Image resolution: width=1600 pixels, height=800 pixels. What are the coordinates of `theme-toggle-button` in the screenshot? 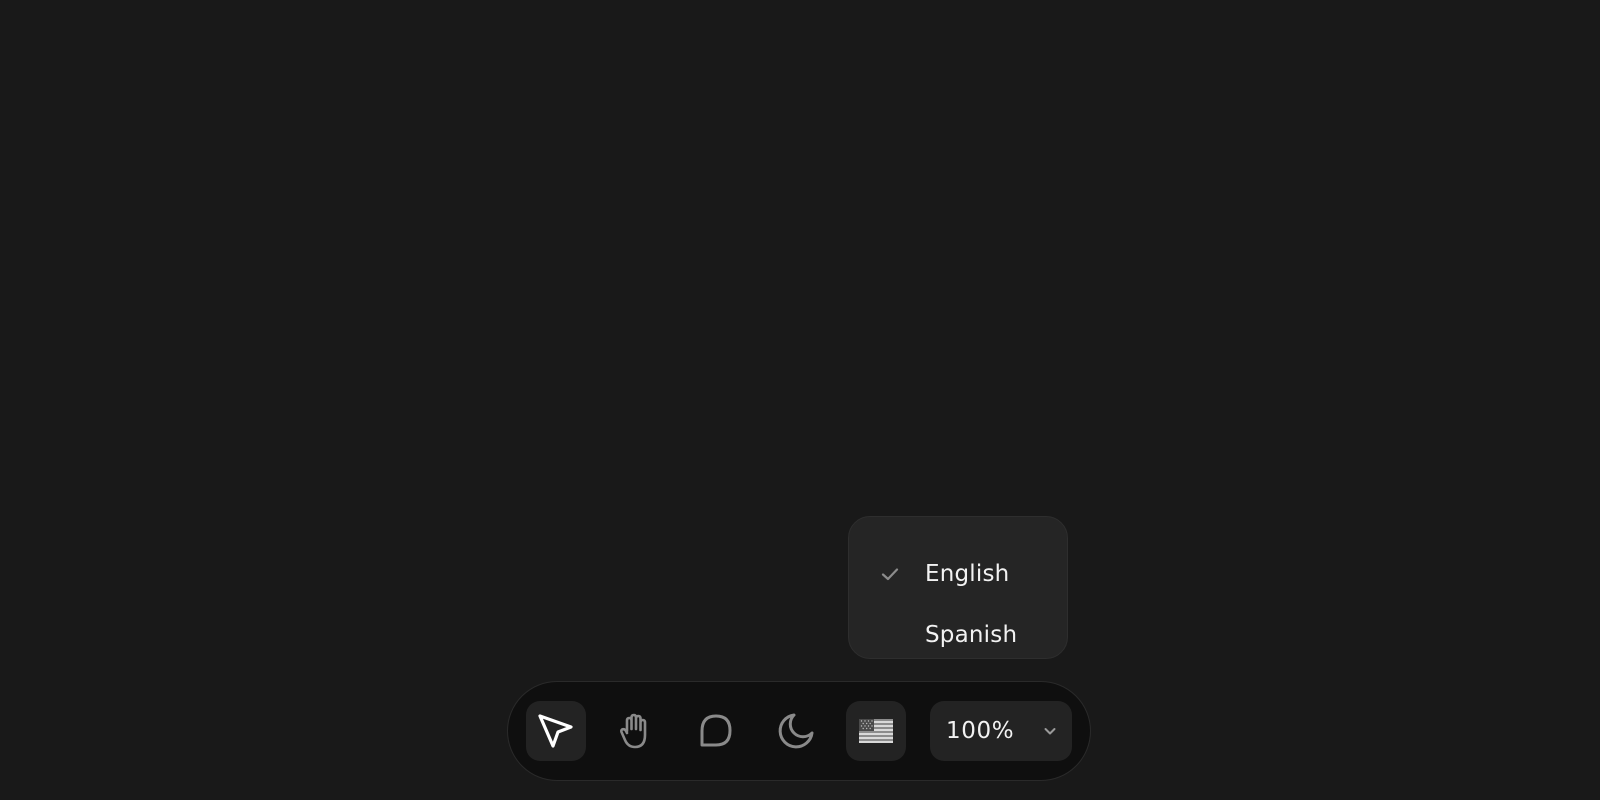 It's located at (796, 731).